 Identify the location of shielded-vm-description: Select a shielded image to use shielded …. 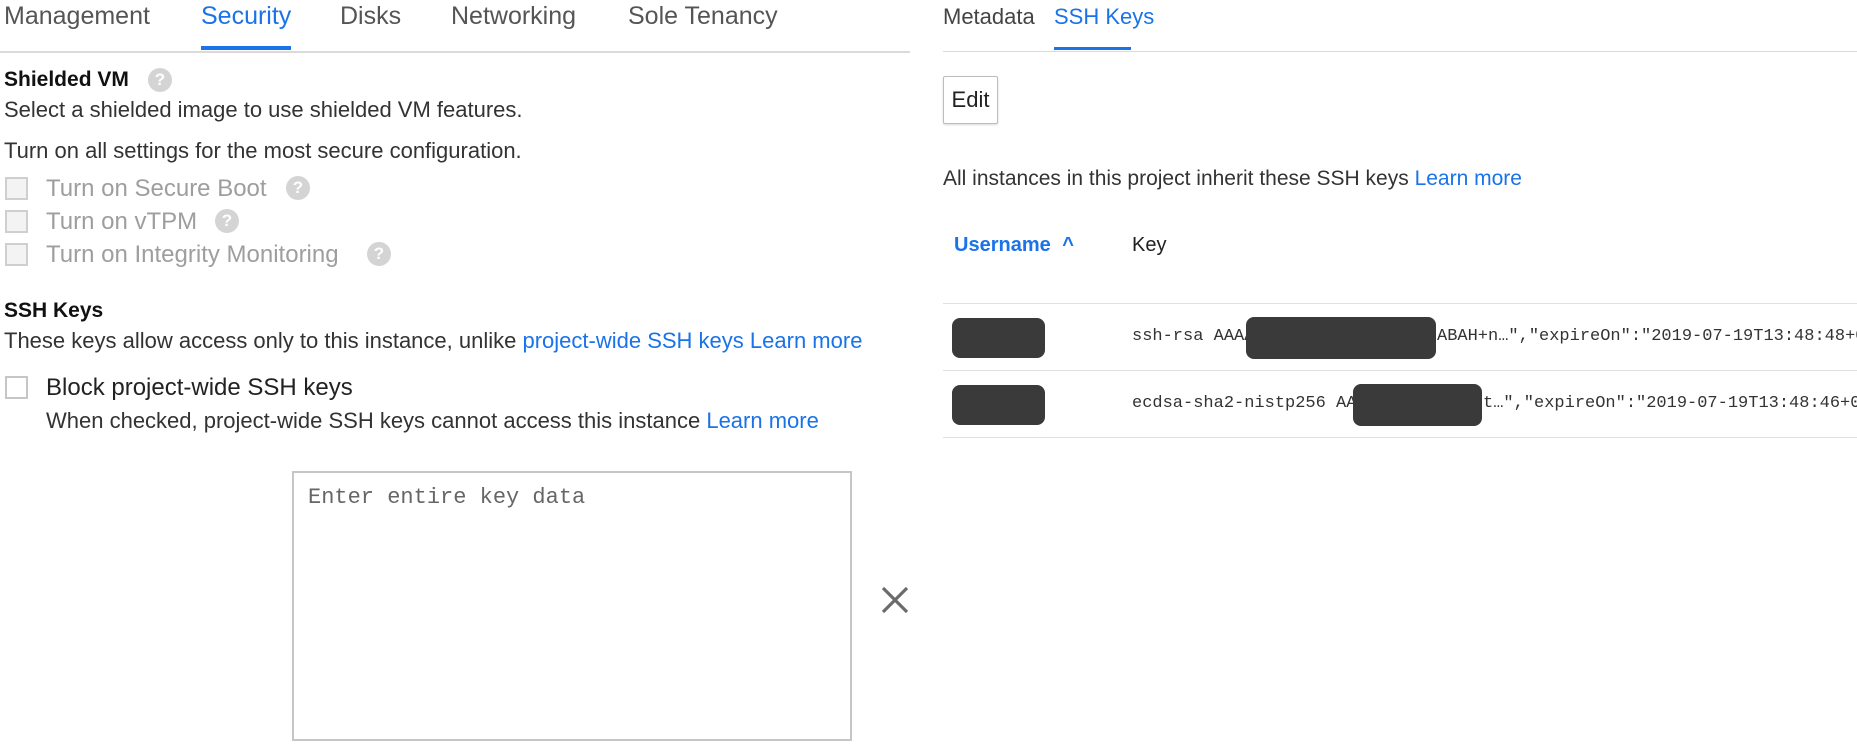
(263, 109).